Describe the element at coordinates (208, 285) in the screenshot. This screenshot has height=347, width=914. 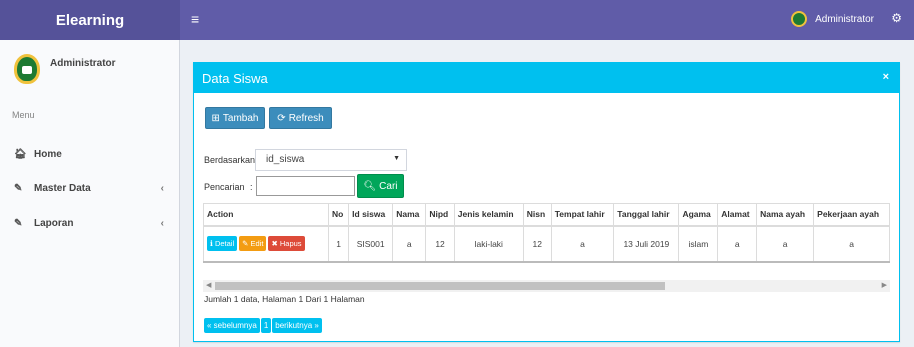
I see `scroll-left-icon: ◀` at that location.